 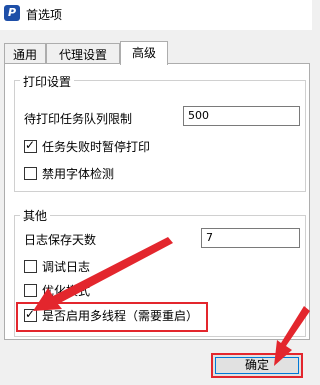 I want to click on tab-advanced: 高级, so click(x=144, y=53).